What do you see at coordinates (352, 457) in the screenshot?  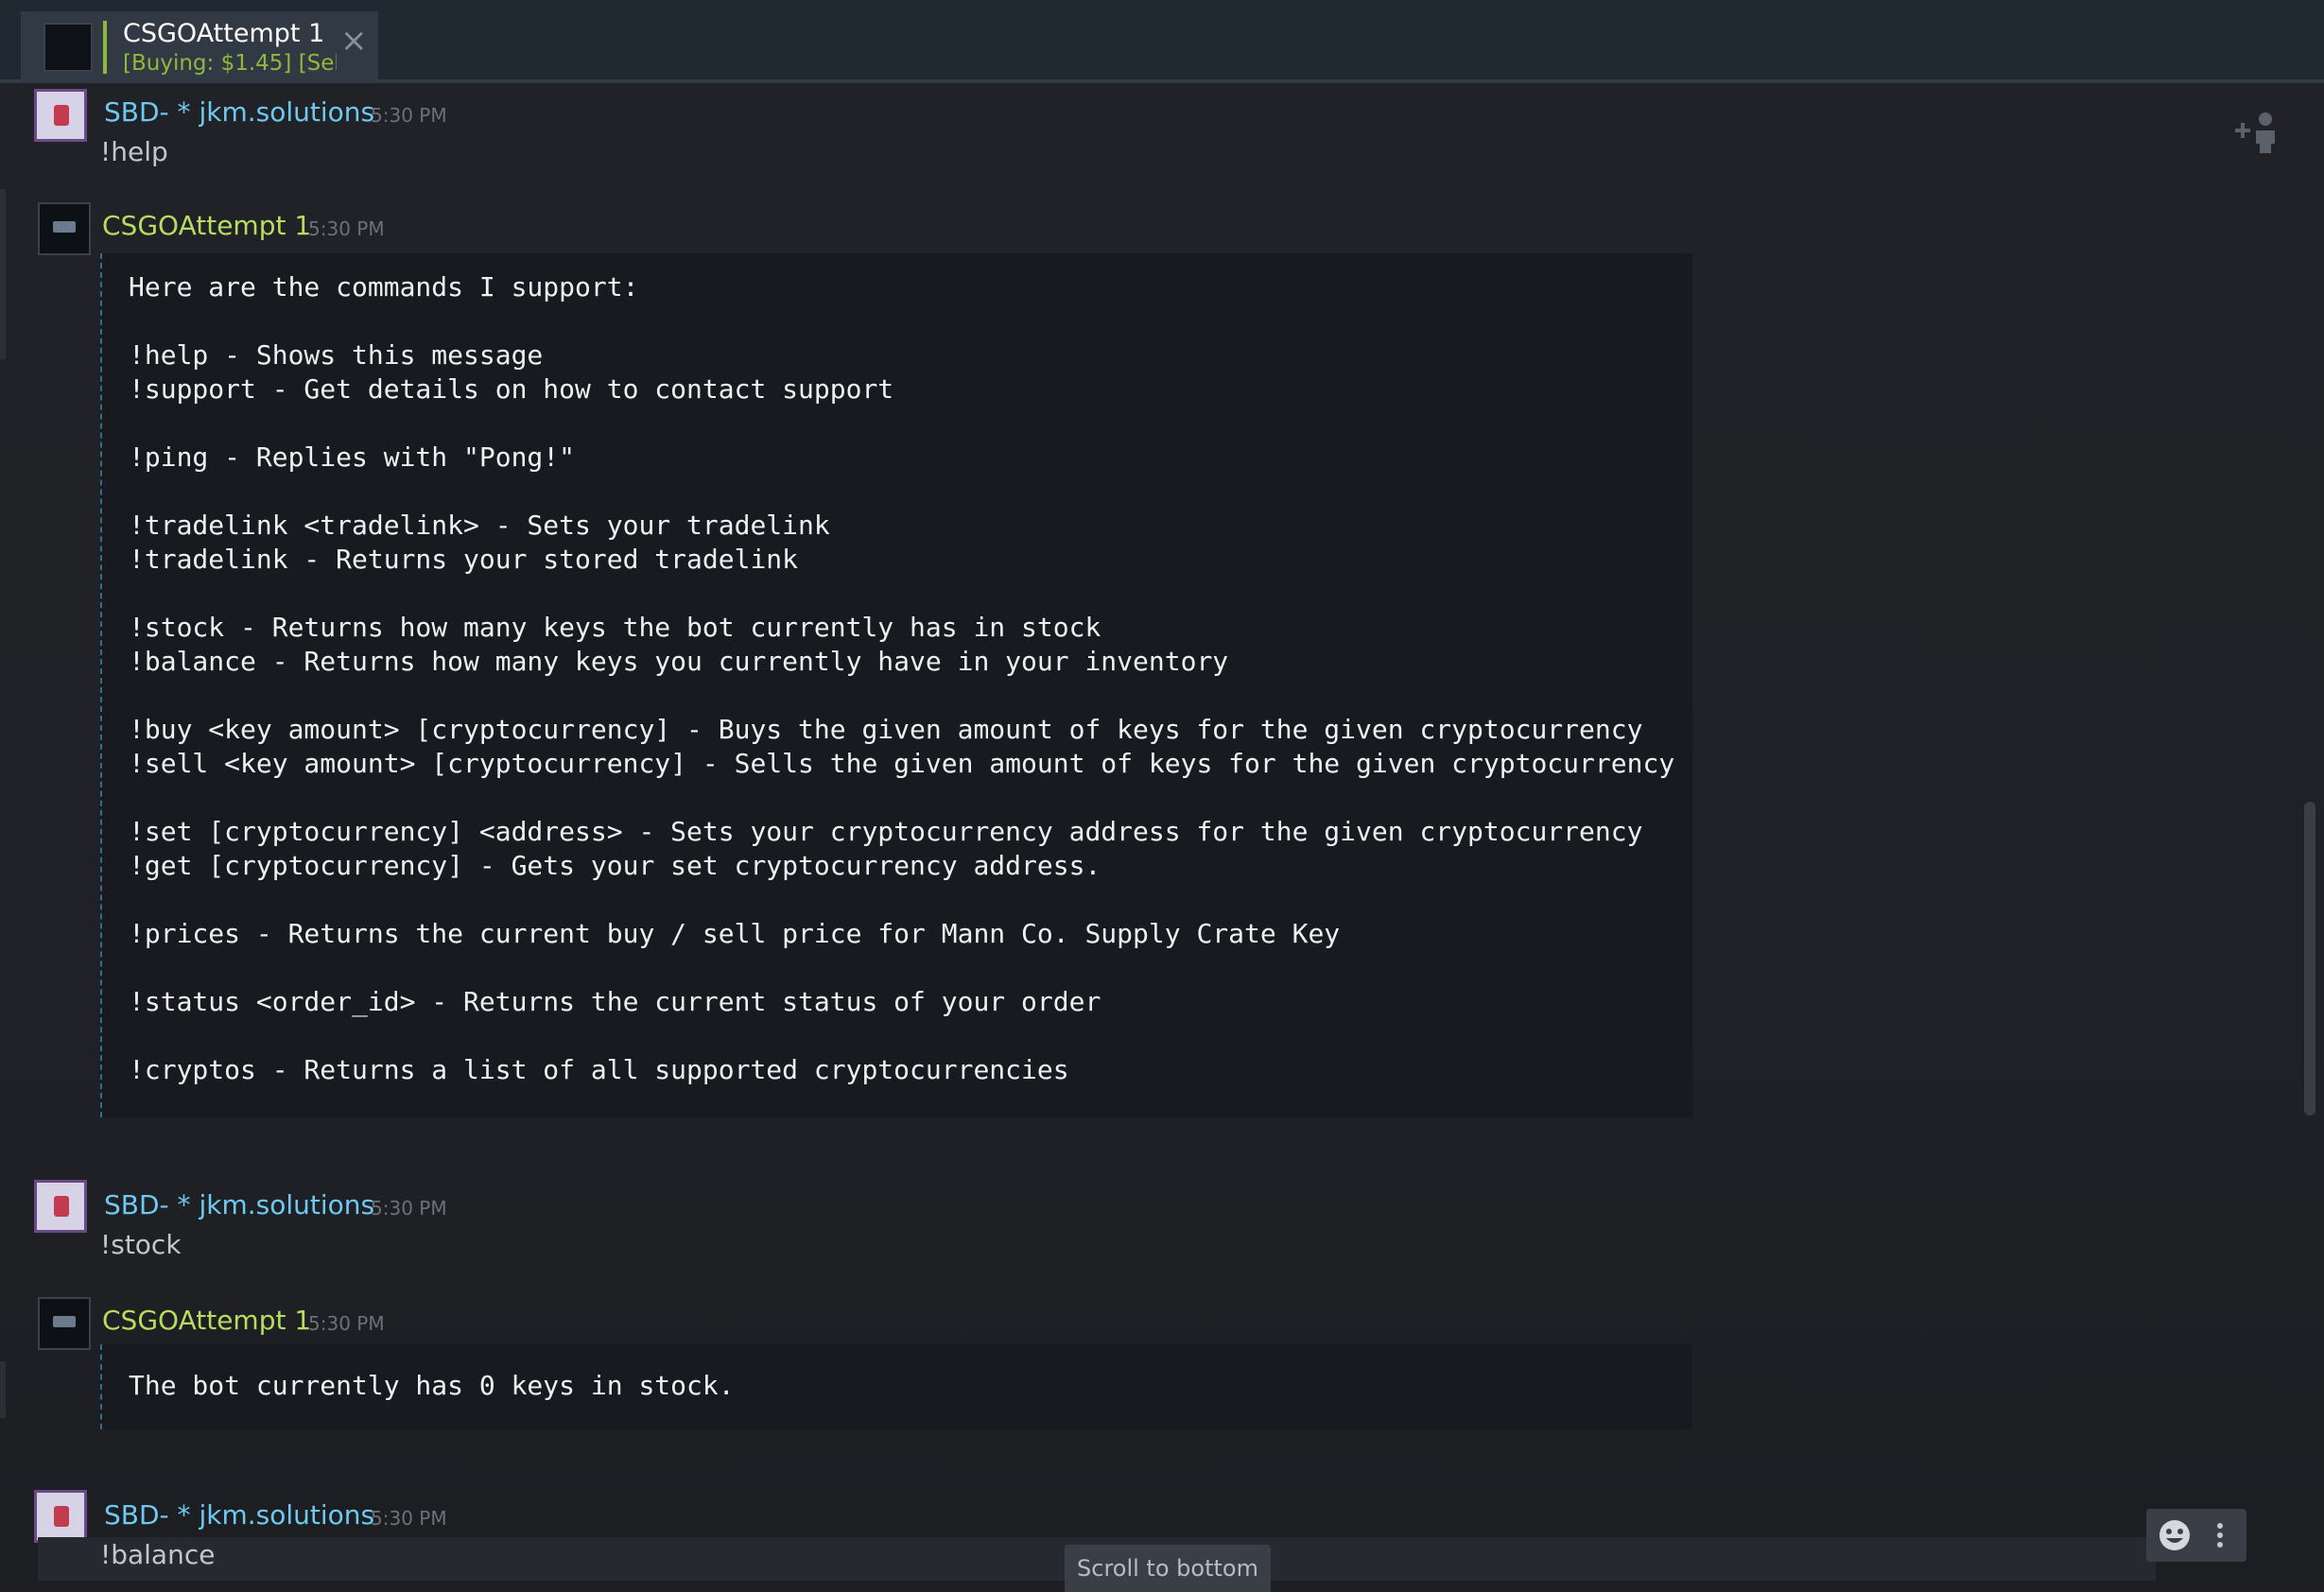 I see `code-line: !ping - Replies with "Pong!"` at bounding box center [352, 457].